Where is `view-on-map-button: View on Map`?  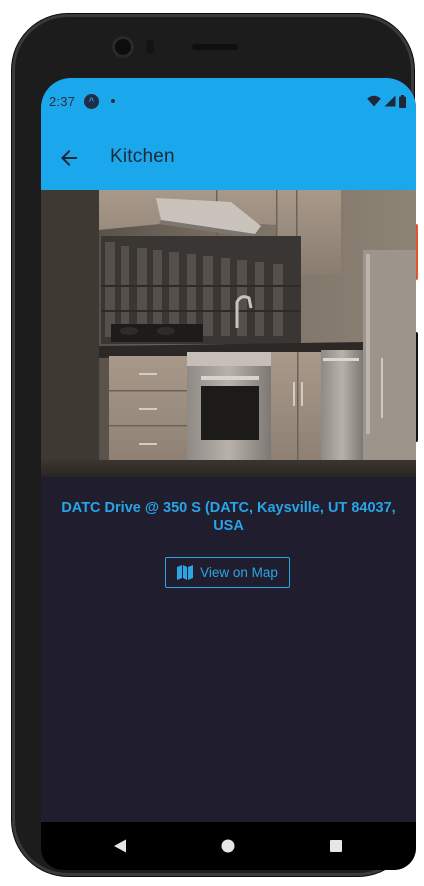 view-on-map-button: View on Map is located at coordinates (227, 572).